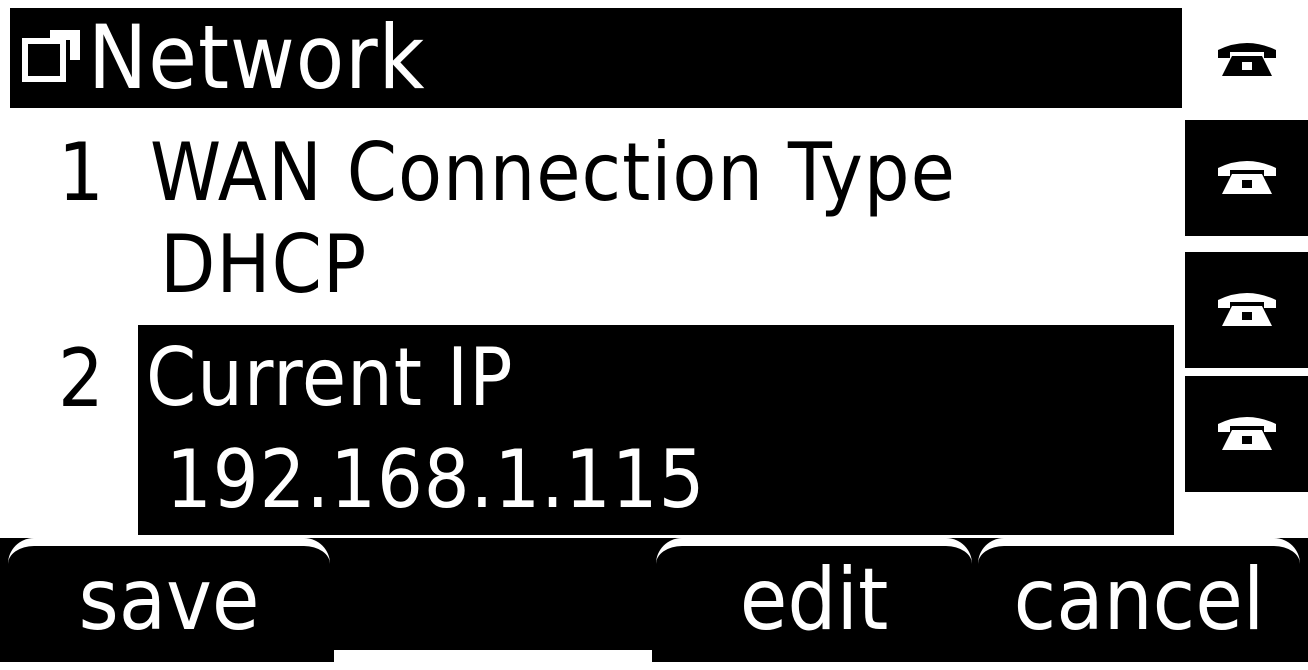 The height and width of the screenshot is (670, 1308). What do you see at coordinates (493, 600) in the screenshot?
I see `empty-softkey` at bounding box center [493, 600].